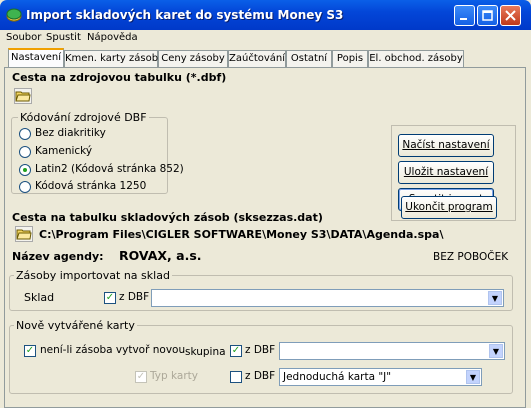 The height and width of the screenshot is (408, 531). What do you see at coordinates (63, 37) in the screenshot?
I see `menu-spustit: Spustit` at bounding box center [63, 37].